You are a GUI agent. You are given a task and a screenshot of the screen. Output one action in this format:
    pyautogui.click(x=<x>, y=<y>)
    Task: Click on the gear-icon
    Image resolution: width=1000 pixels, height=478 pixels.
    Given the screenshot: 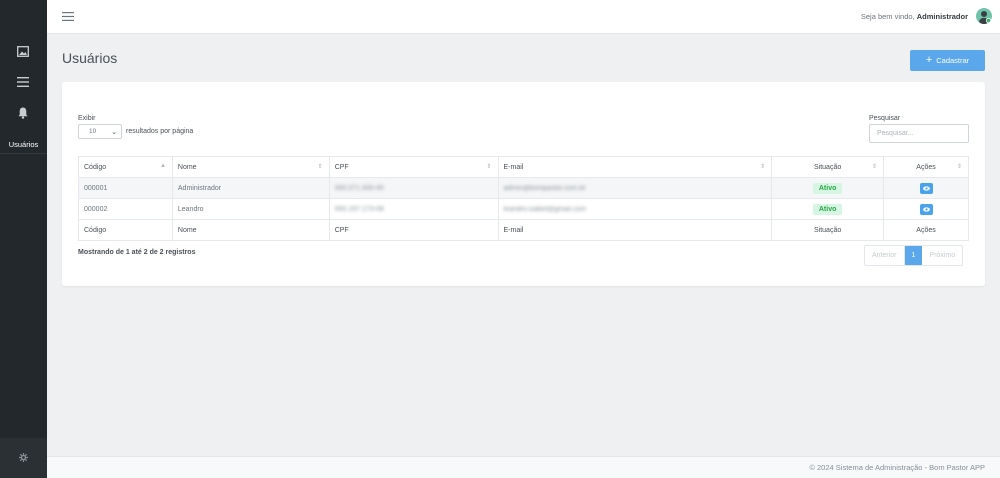 What is the action you would take?
    pyautogui.click(x=23, y=458)
    